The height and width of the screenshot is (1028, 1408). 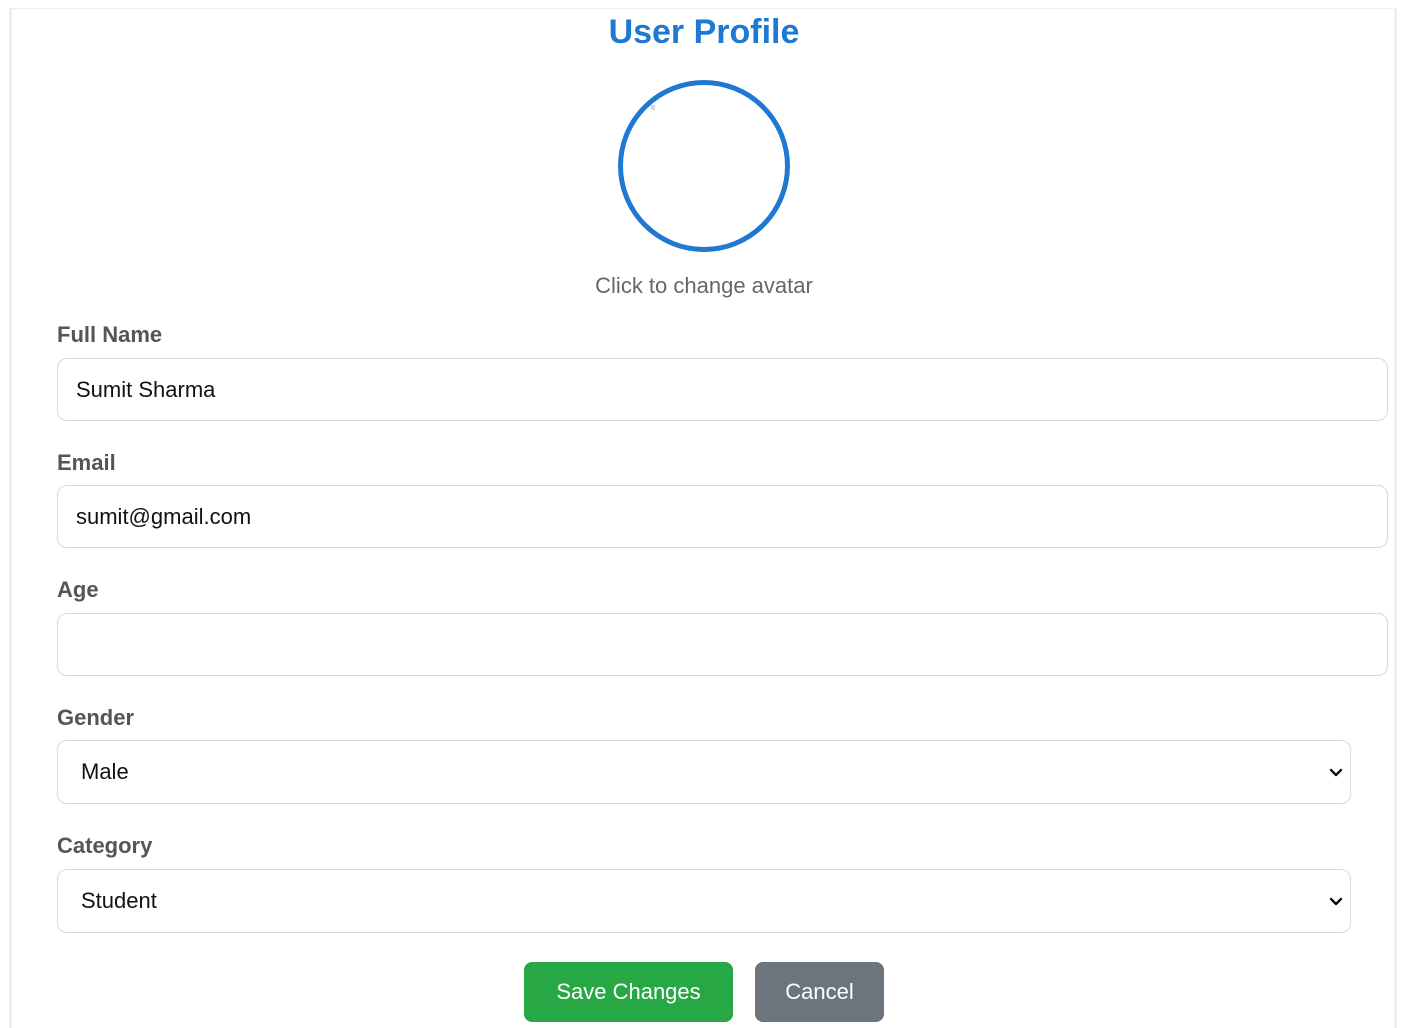 I want to click on category-label: Category, so click(x=105, y=845).